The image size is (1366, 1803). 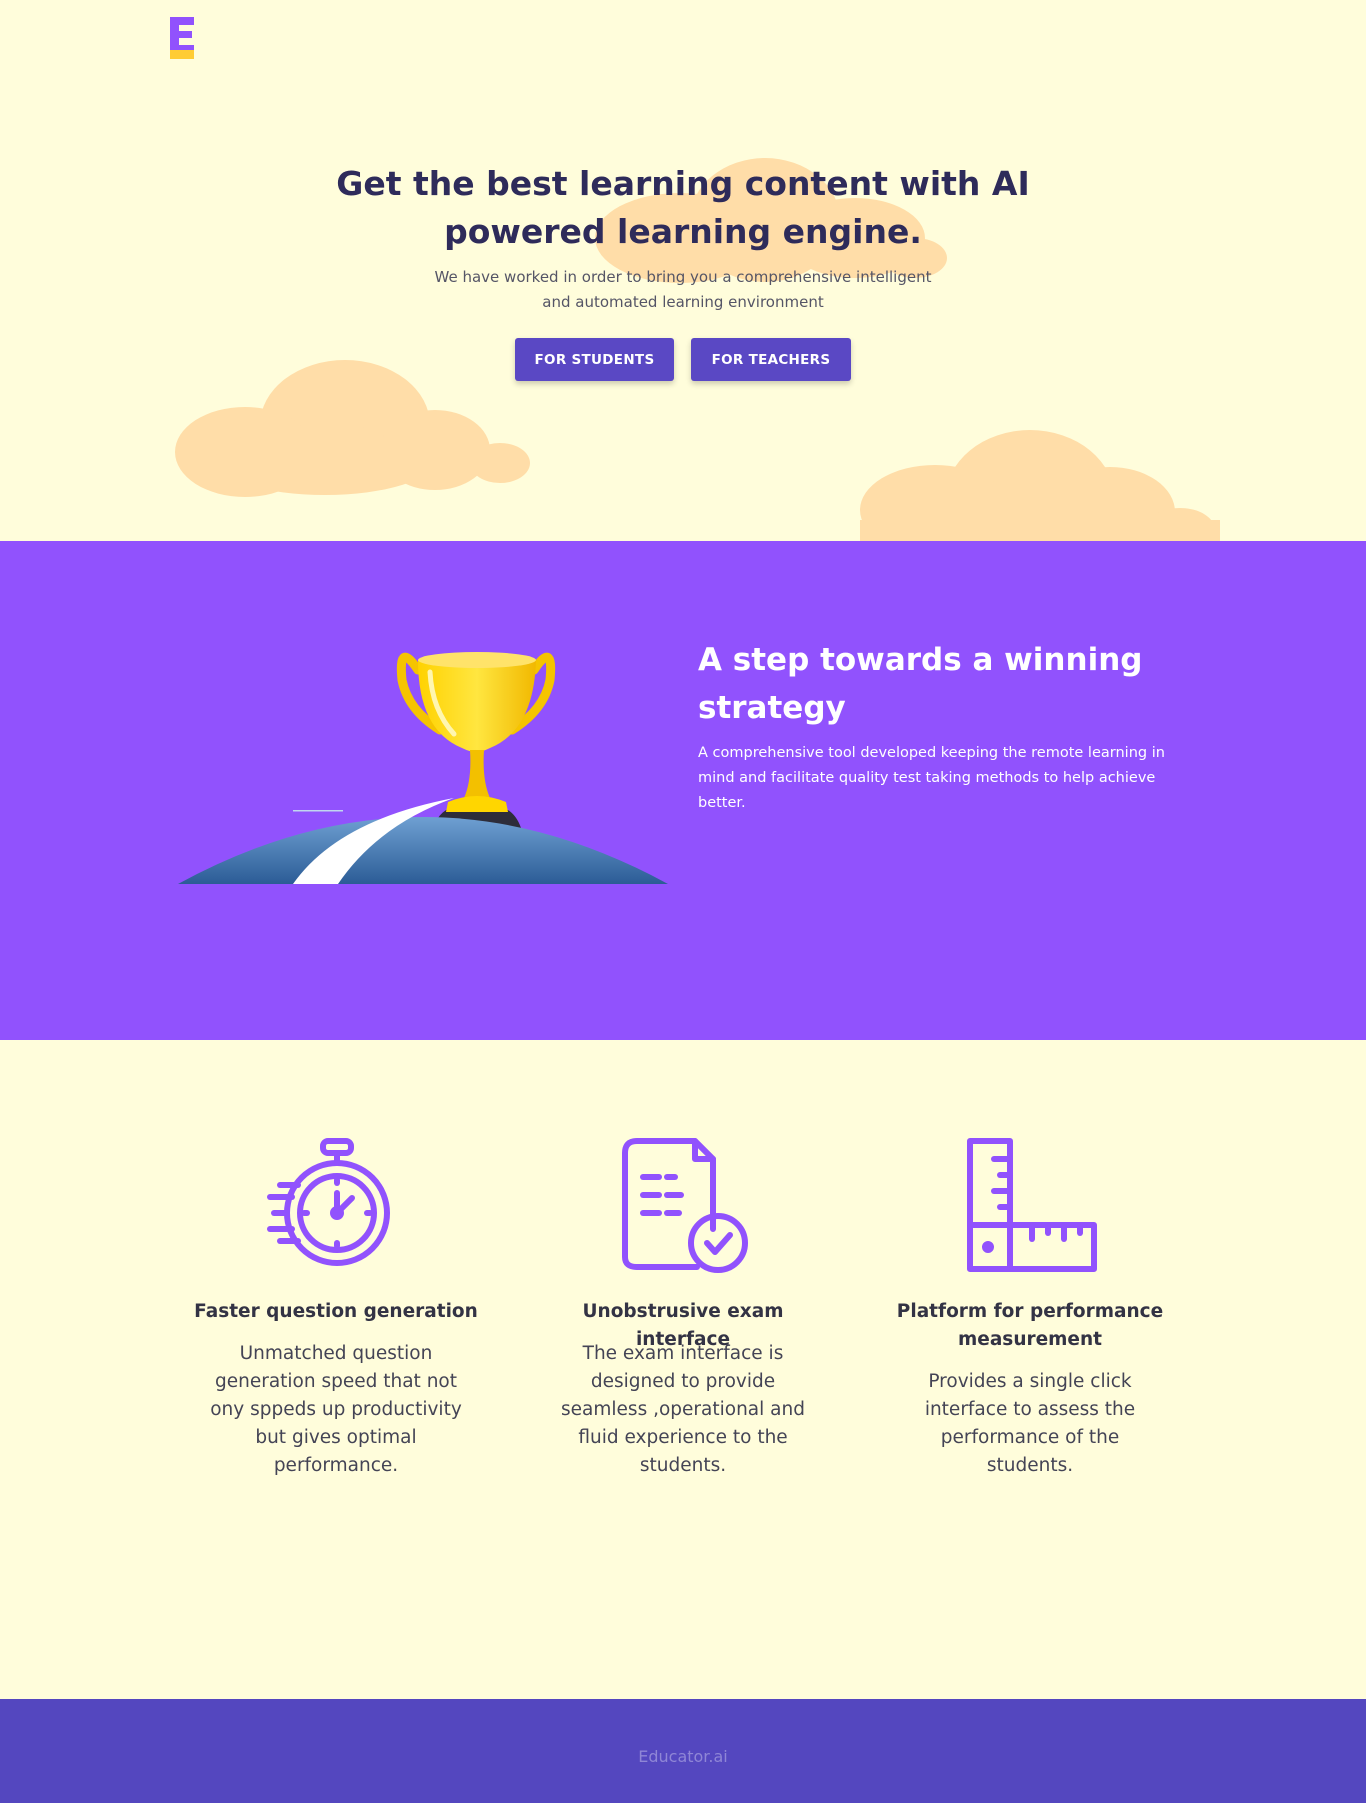 What do you see at coordinates (1032, 1205) in the screenshot?
I see `ruler-square-icon` at bounding box center [1032, 1205].